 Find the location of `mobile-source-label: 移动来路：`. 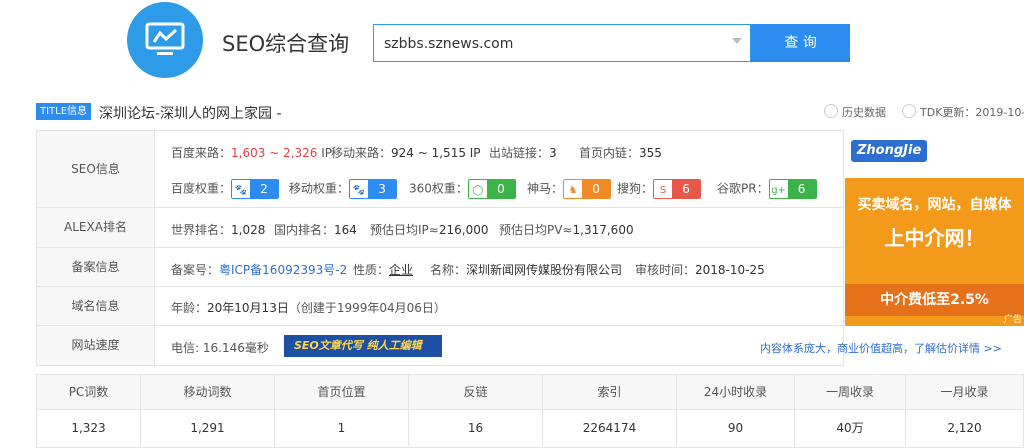

mobile-source-label: 移动来路： is located at coordinates (361, 153).